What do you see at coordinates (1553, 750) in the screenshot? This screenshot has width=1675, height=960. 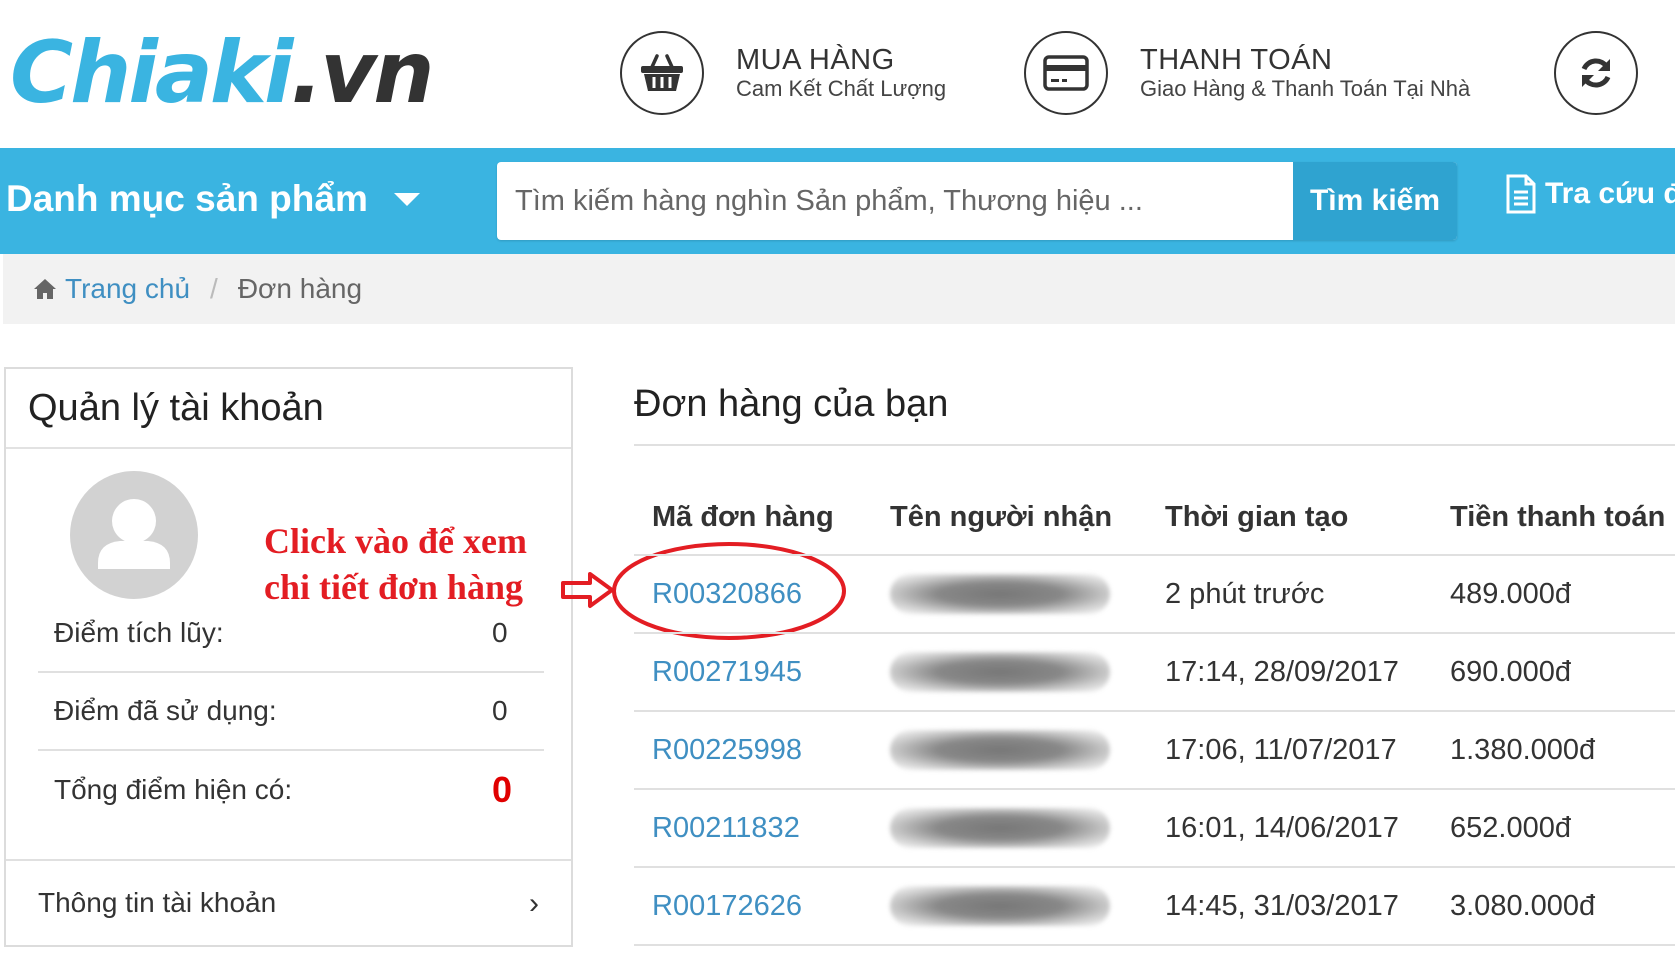 I see `order-amount: 1.380.000đ` at bounding box center [1553, 750].